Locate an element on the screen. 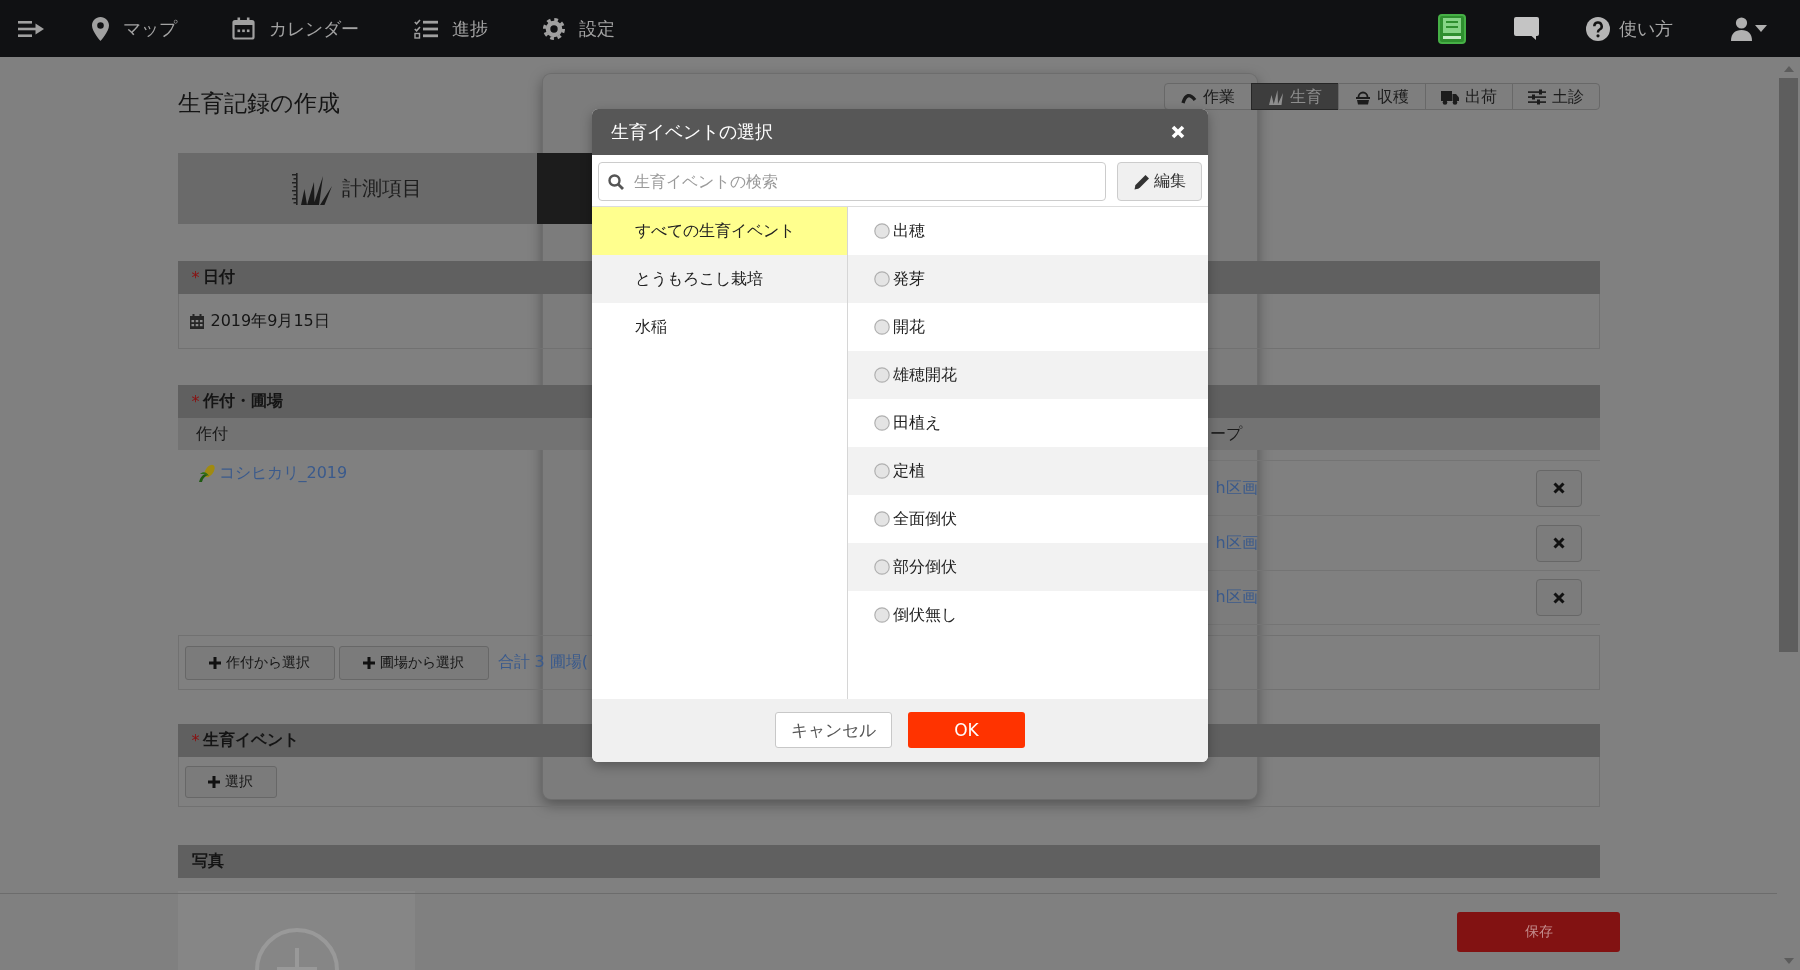 This screenshot has width=1800, height=970. caret-icon is located at coordinates (1761, 28).